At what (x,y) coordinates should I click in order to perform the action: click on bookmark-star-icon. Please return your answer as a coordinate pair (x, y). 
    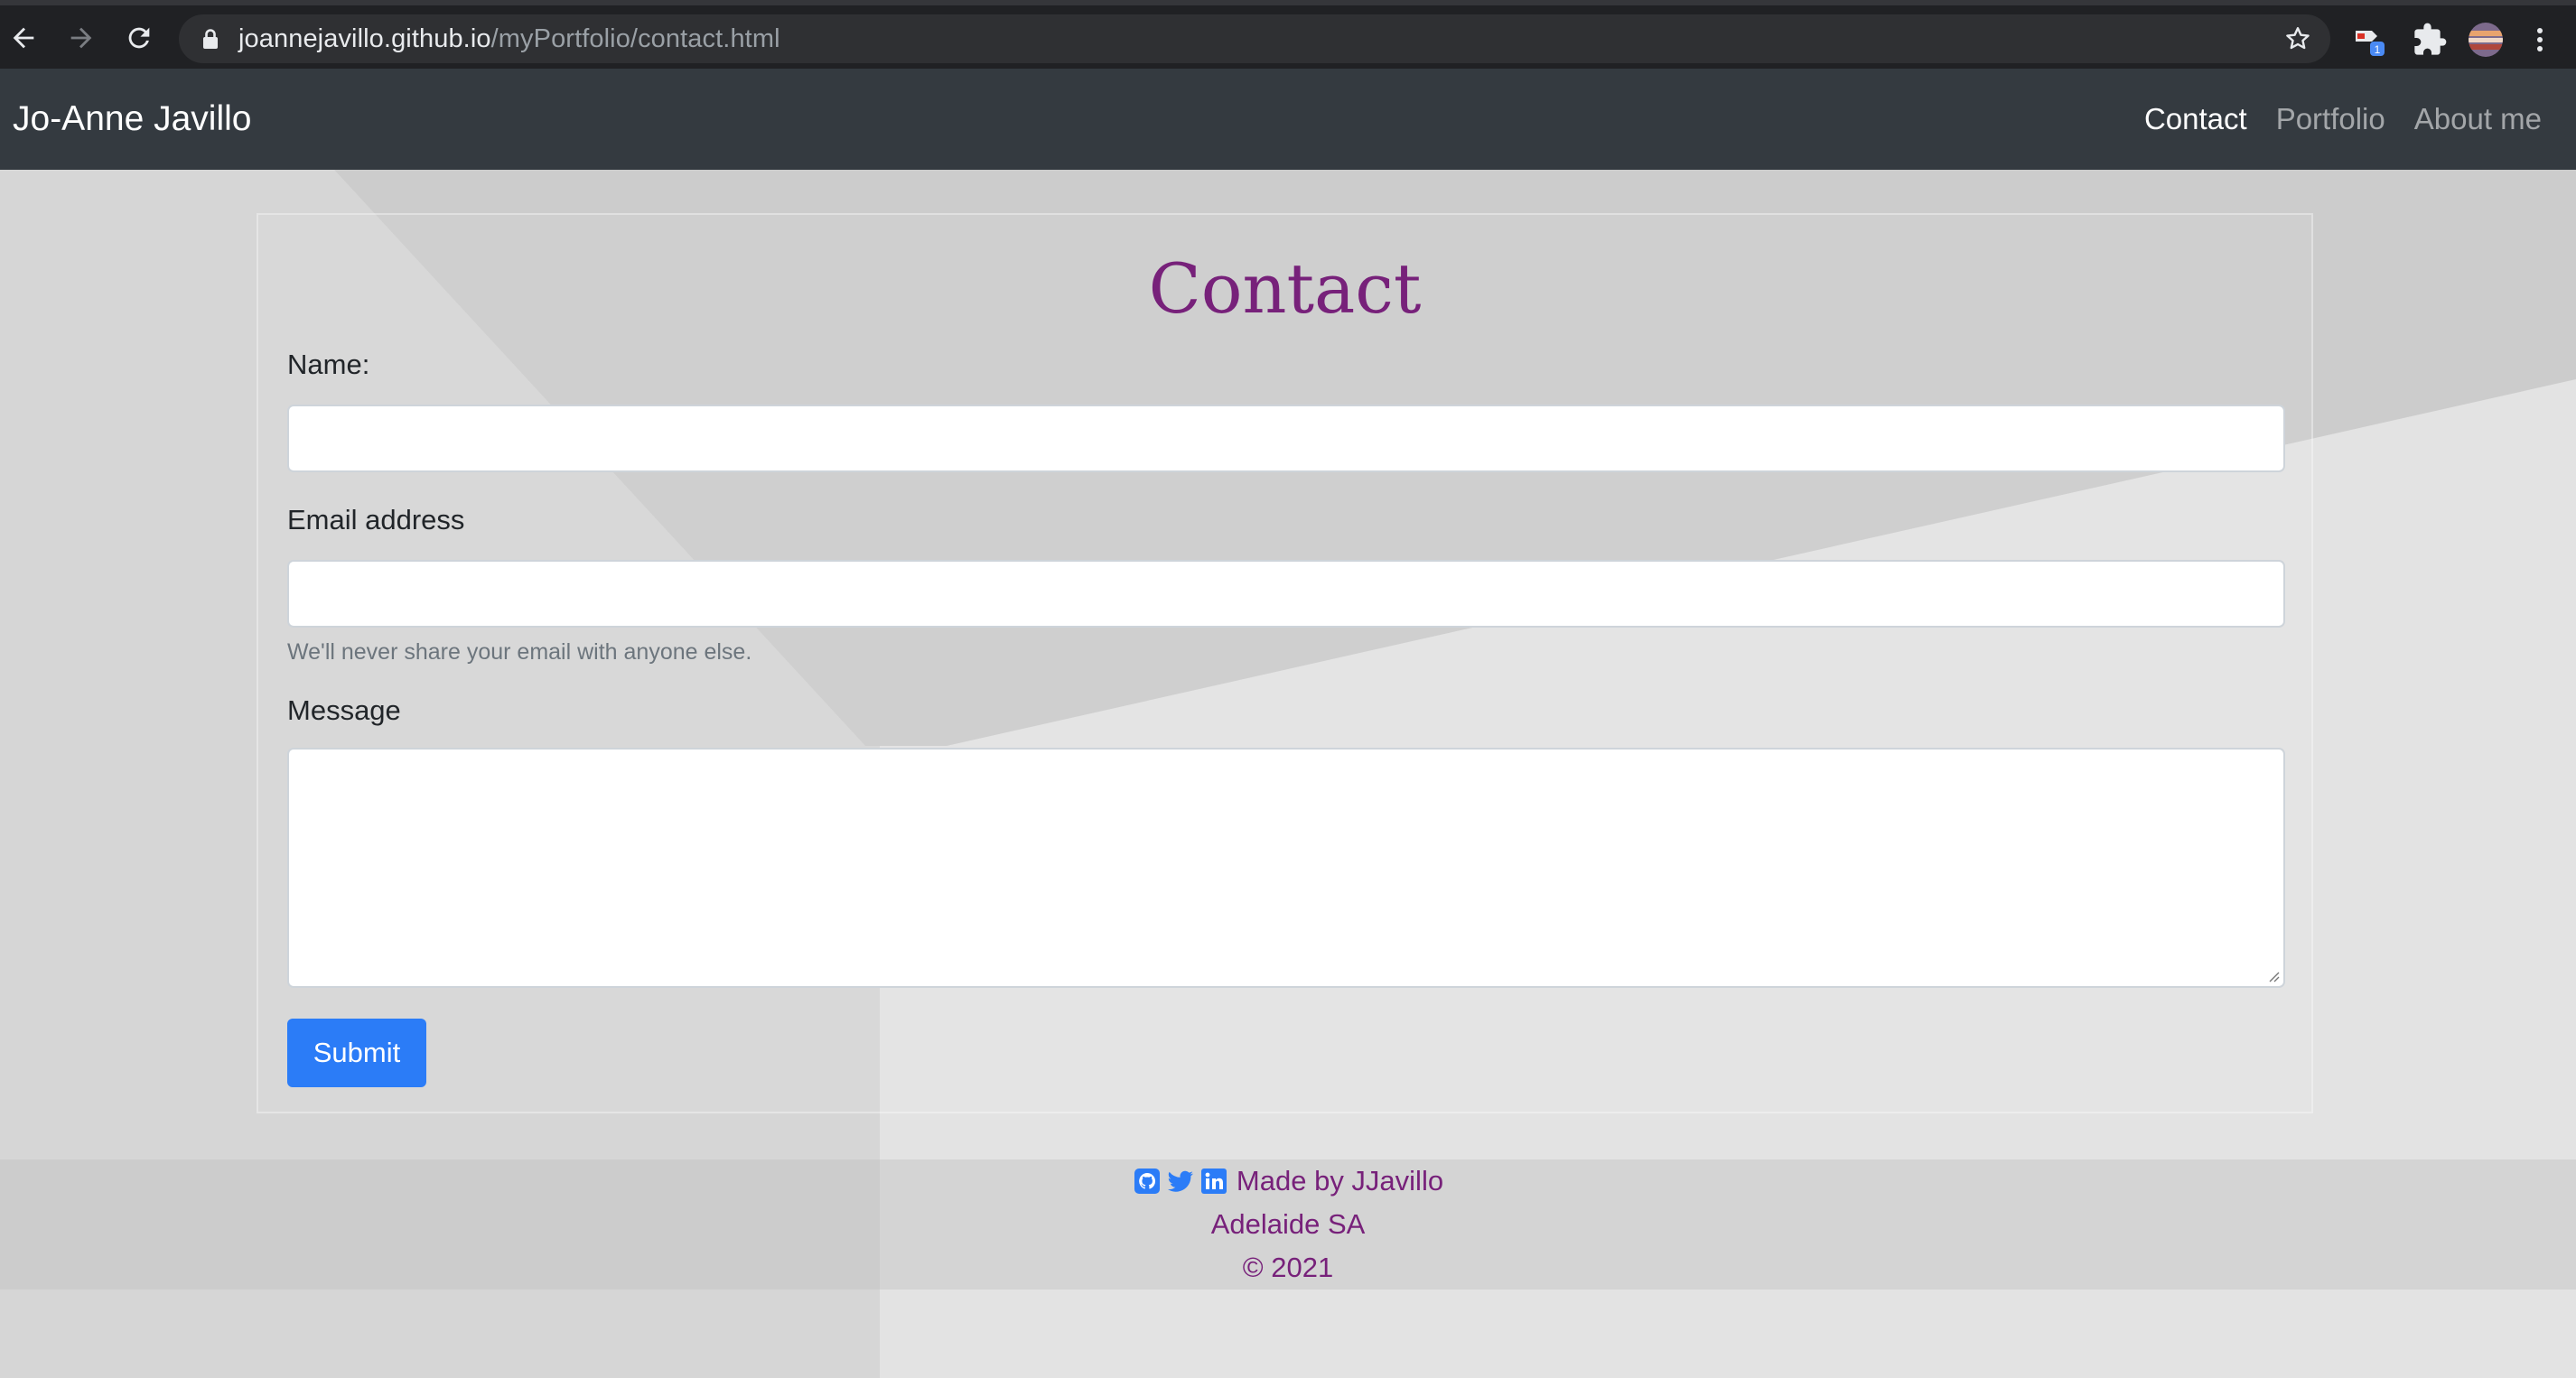
    Looking at the image, I should click on (2297, 38).